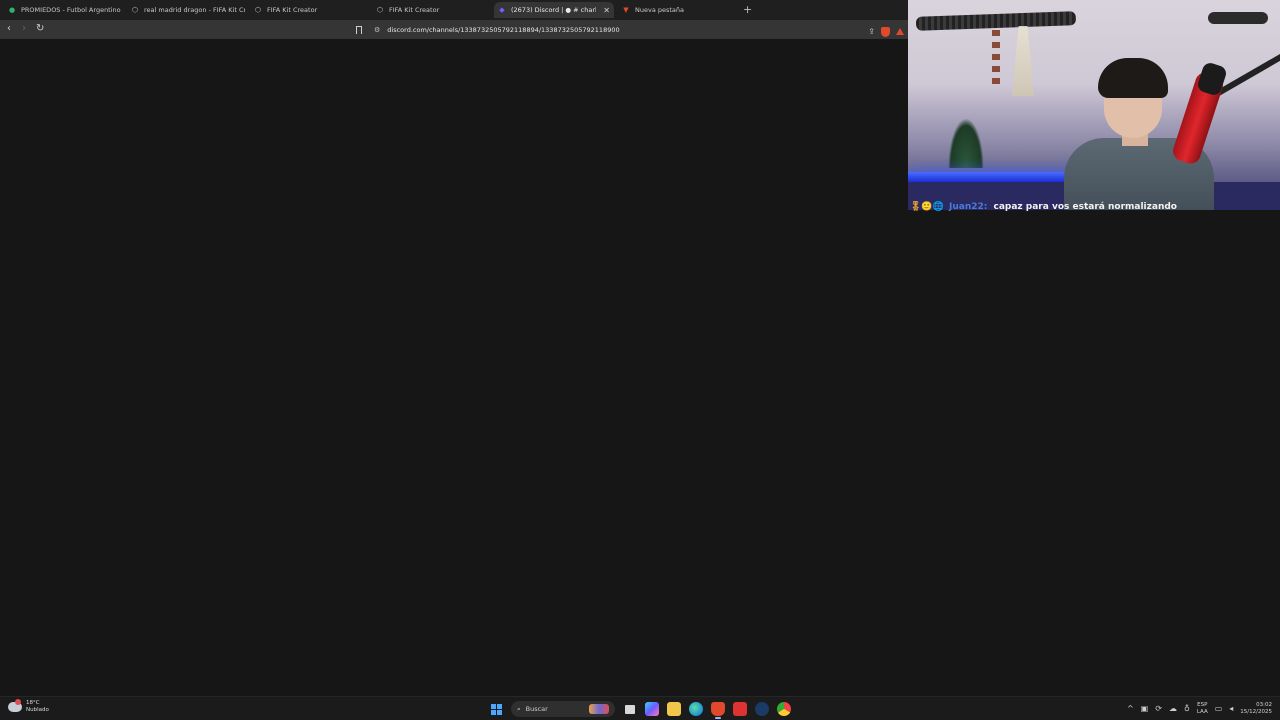 This screenshot has height=720, width=1280. I want to click on taskbar-apps: ⌕ Buscar, so click(640, 709).